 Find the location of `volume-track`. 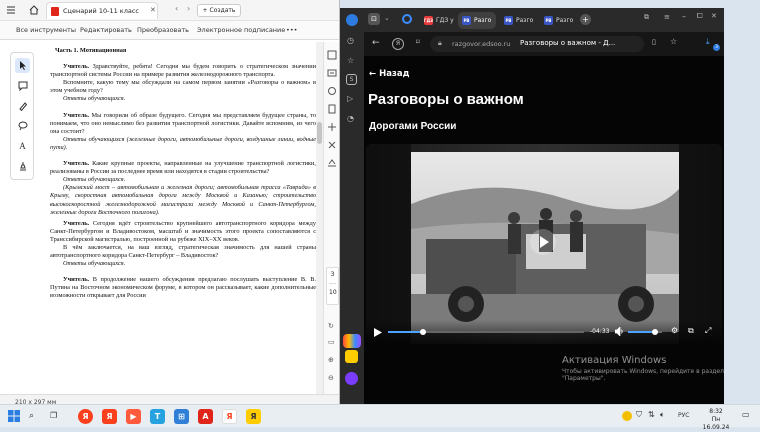

volume-track is located at coordinates (645, 332).